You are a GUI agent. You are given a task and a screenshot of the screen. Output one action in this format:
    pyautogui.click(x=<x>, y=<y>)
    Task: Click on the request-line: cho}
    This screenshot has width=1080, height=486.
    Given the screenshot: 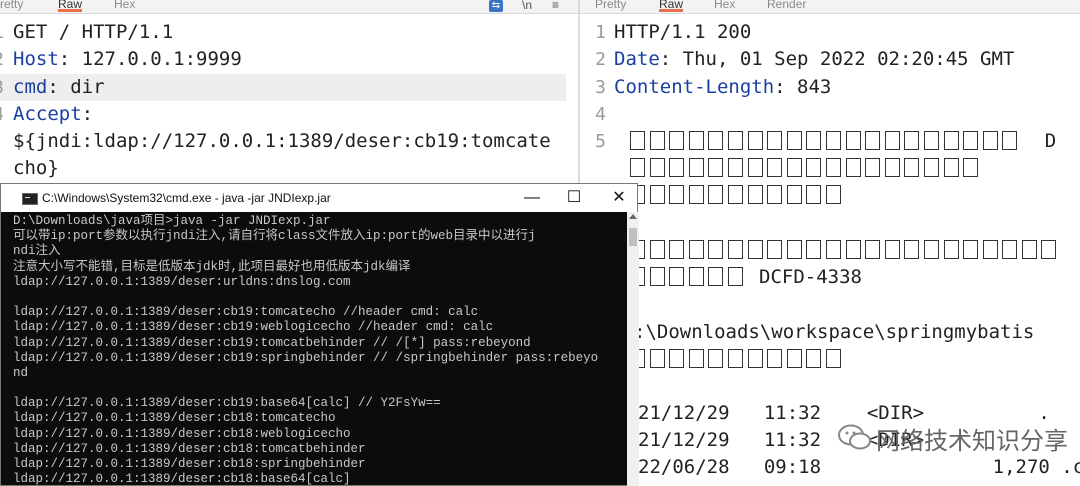 What is the action you would take?
    pyautogui.click(x=36, y=168)
    